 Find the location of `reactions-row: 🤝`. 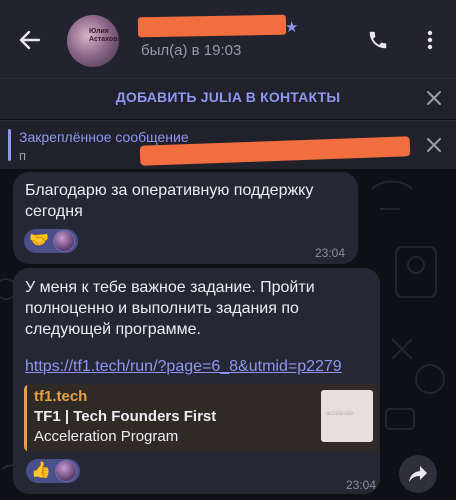

reactions-row: 🤝 is located at coordinates (51, 241).